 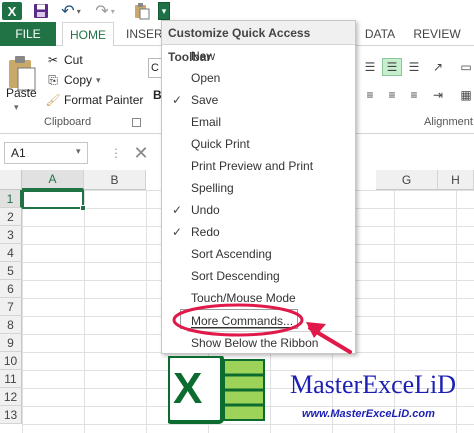 What do you see at coordinates (220, 144) in the screenshot?
I see `menu-item-label: Quick Print` at bounding box center [220, 144].